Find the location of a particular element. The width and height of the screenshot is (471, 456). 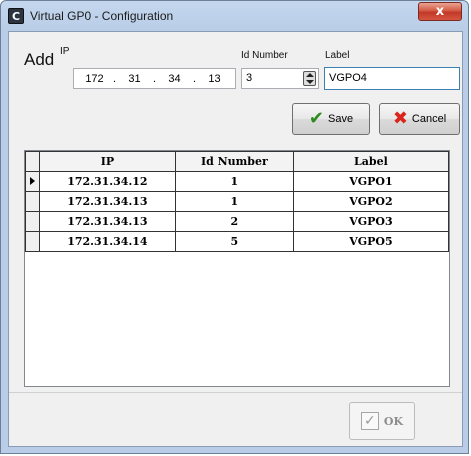

cell-ip: 172.31.34.14 is located at coordinates (107, 241).